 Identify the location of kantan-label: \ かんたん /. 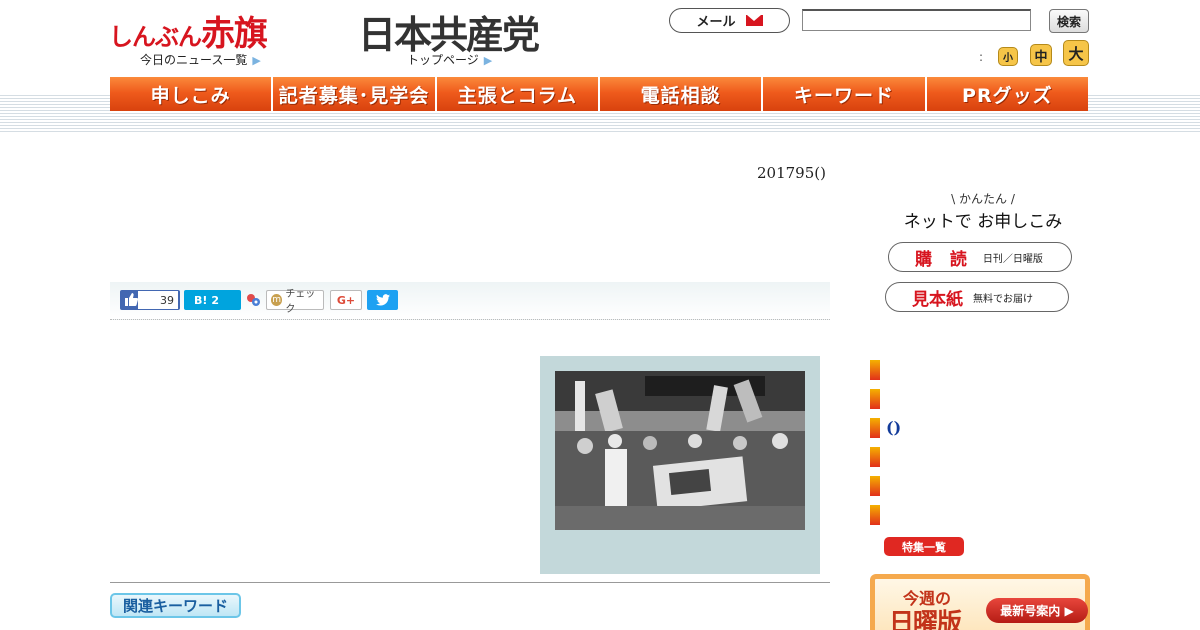
(983, 199).